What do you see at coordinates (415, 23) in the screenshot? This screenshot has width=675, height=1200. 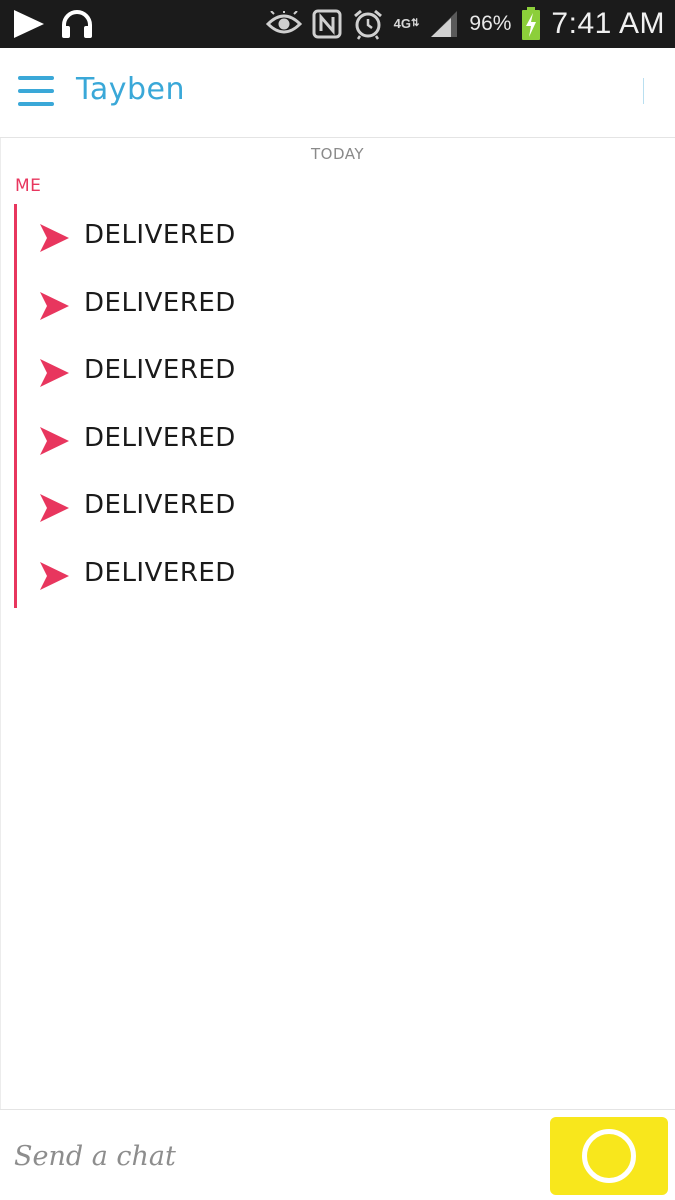 I see `data-transfer-icon: ⇅` at bounding box center [415, 23].